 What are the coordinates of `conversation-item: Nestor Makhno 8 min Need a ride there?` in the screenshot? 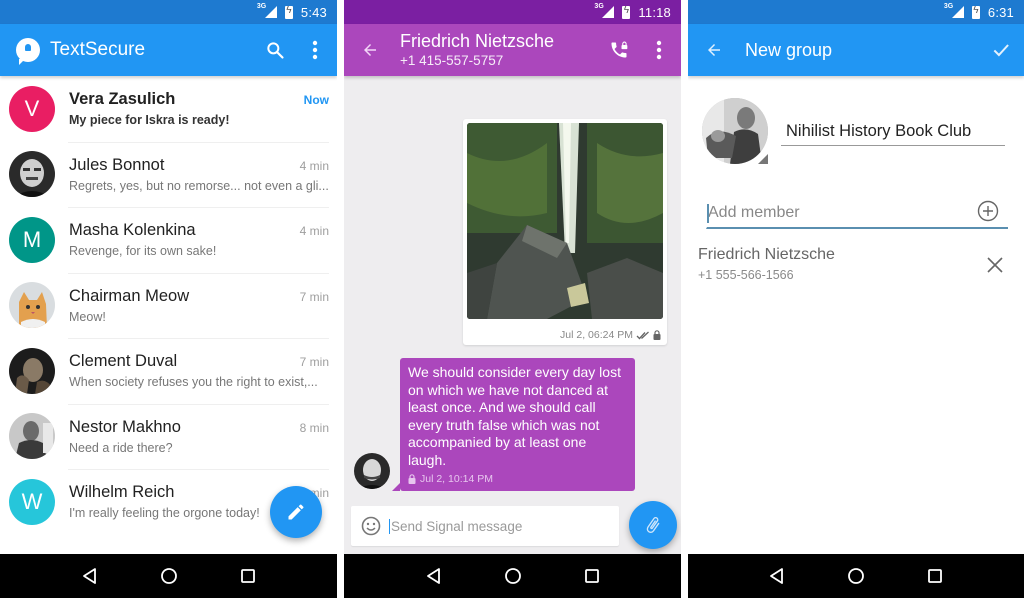 It's located at (168, 436).